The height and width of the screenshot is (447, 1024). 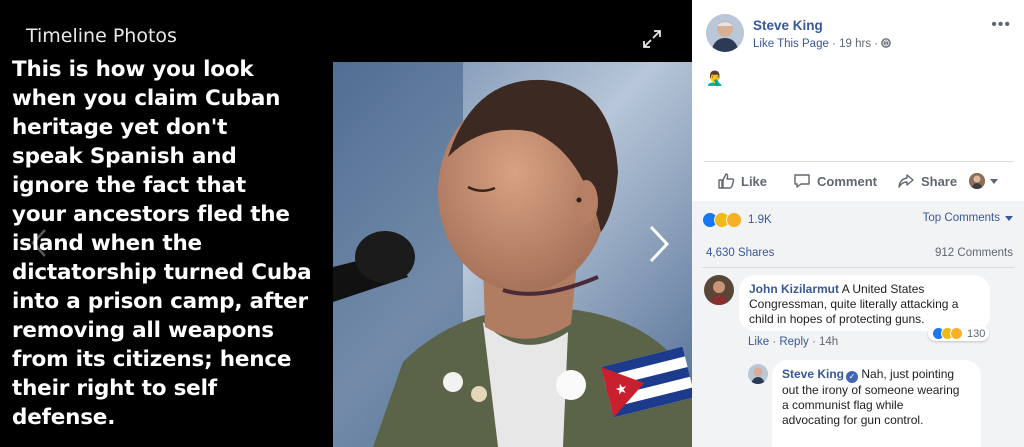 I want to click on caption-line: ignore the fact that, so click(x=129, y=185).